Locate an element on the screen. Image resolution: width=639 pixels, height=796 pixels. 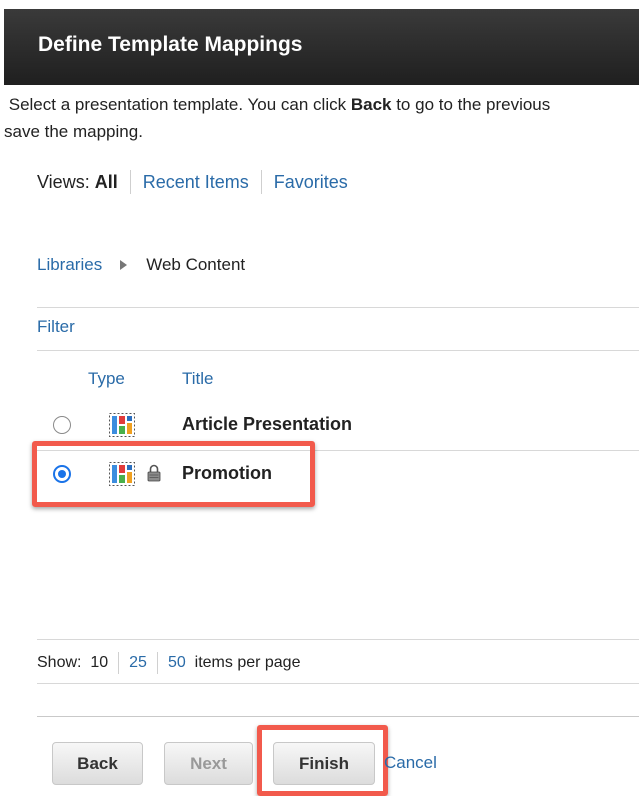
next-button: Next is located at coordinates (208, 763).